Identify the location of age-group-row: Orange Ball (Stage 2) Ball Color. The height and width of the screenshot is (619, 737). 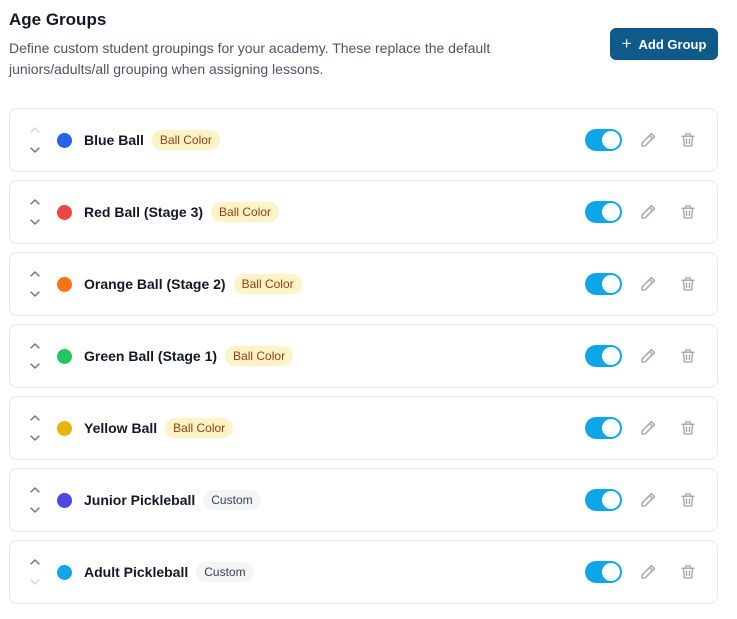
(363, 284).